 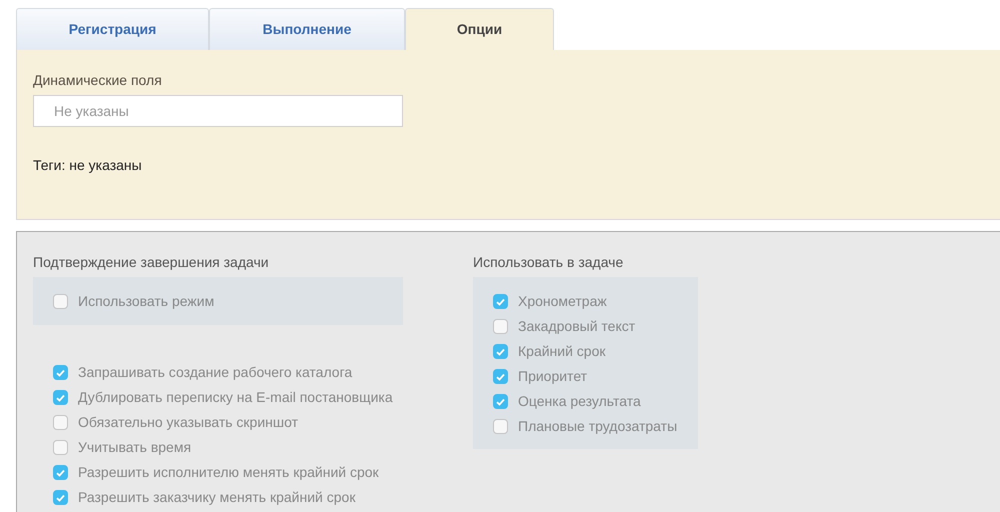 What do you see at coordinates (151, 262) in the screenshot?
I see `section-title: Подтверждение завершения задачи` at bounding box center [151, 262].